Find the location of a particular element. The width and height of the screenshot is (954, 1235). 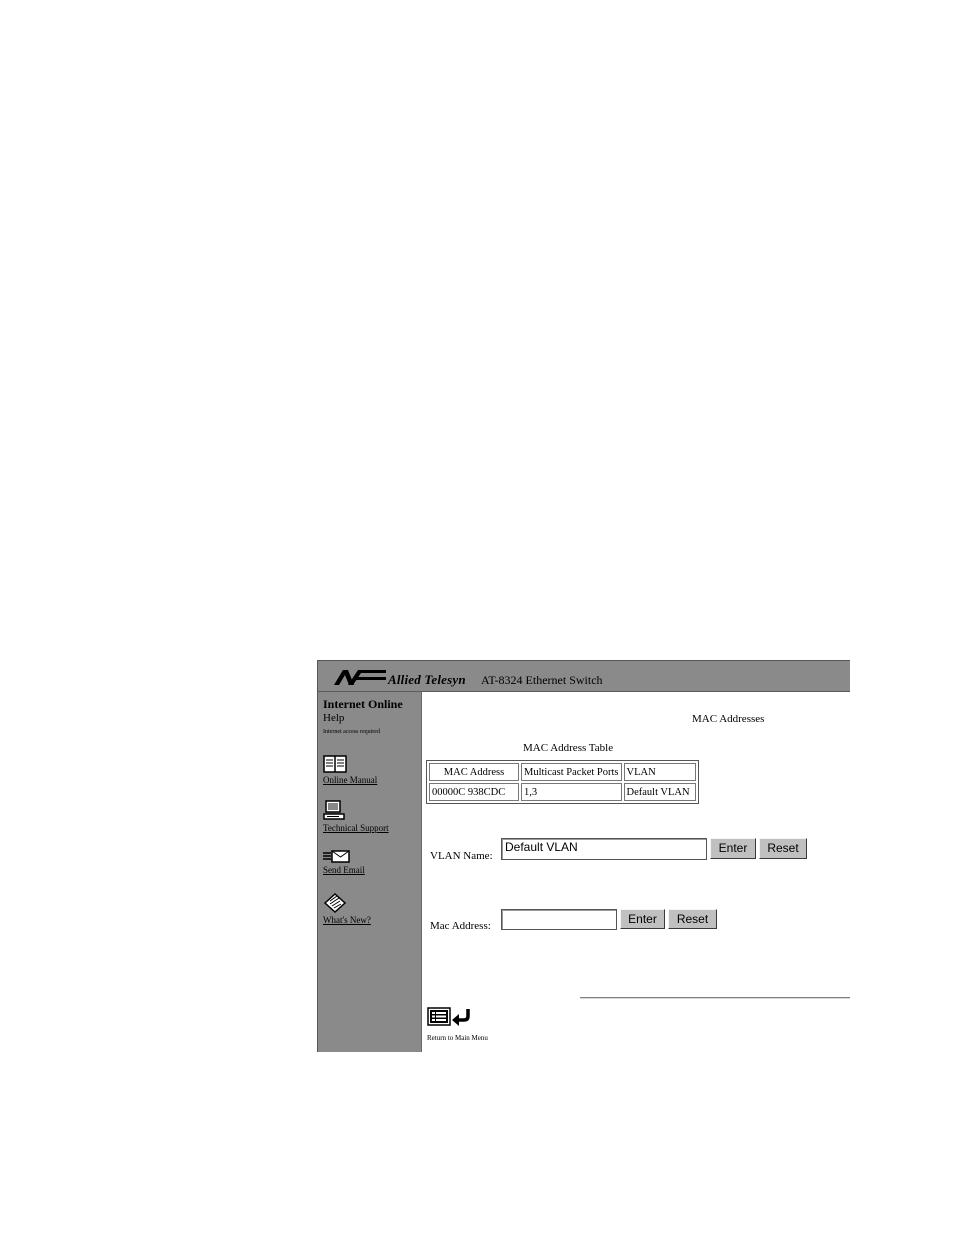

product-name: AT-8324 Ethernet Switch is located at coordinates (542, 680).